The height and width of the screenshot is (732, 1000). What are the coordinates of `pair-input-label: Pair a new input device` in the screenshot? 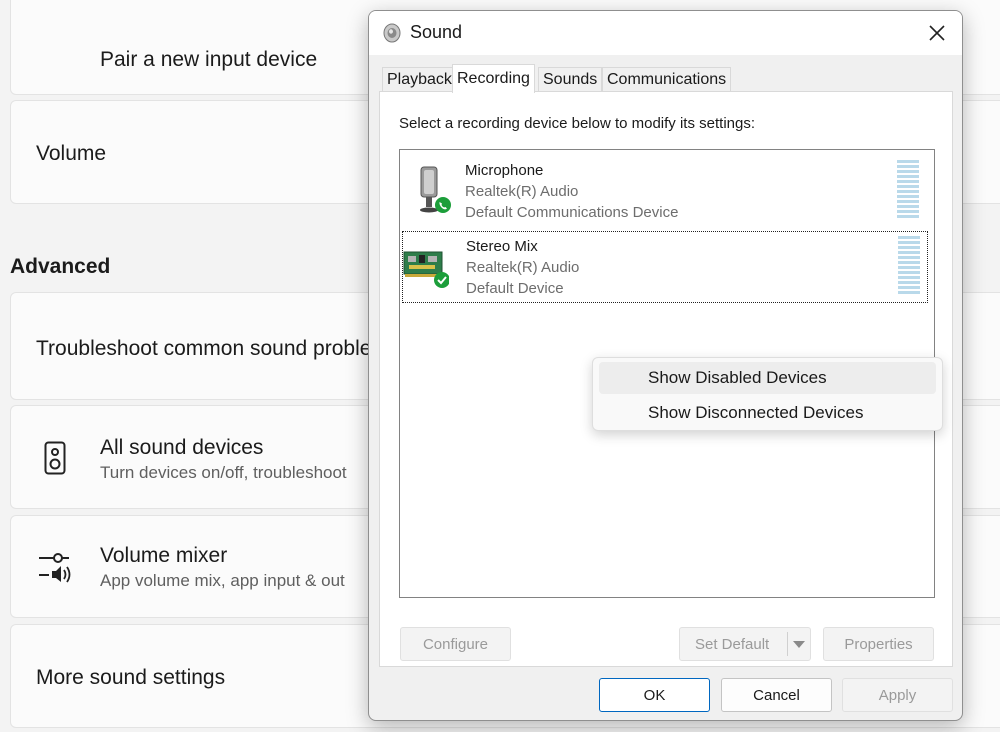 It's located at (209, 59).